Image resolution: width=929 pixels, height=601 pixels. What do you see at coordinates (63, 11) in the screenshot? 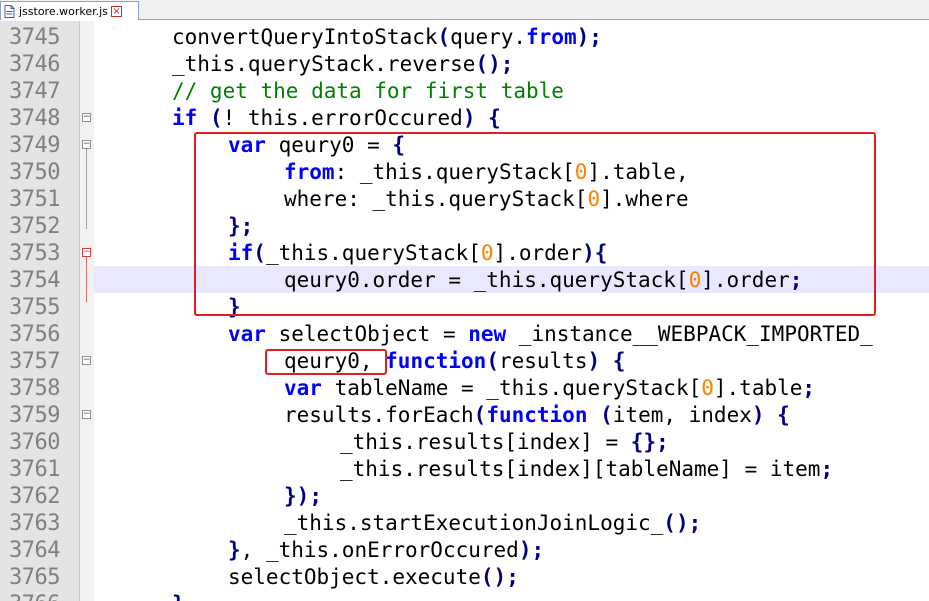
I see `tab-label: jsstore.worker.js` at bounding box center [63, 11].